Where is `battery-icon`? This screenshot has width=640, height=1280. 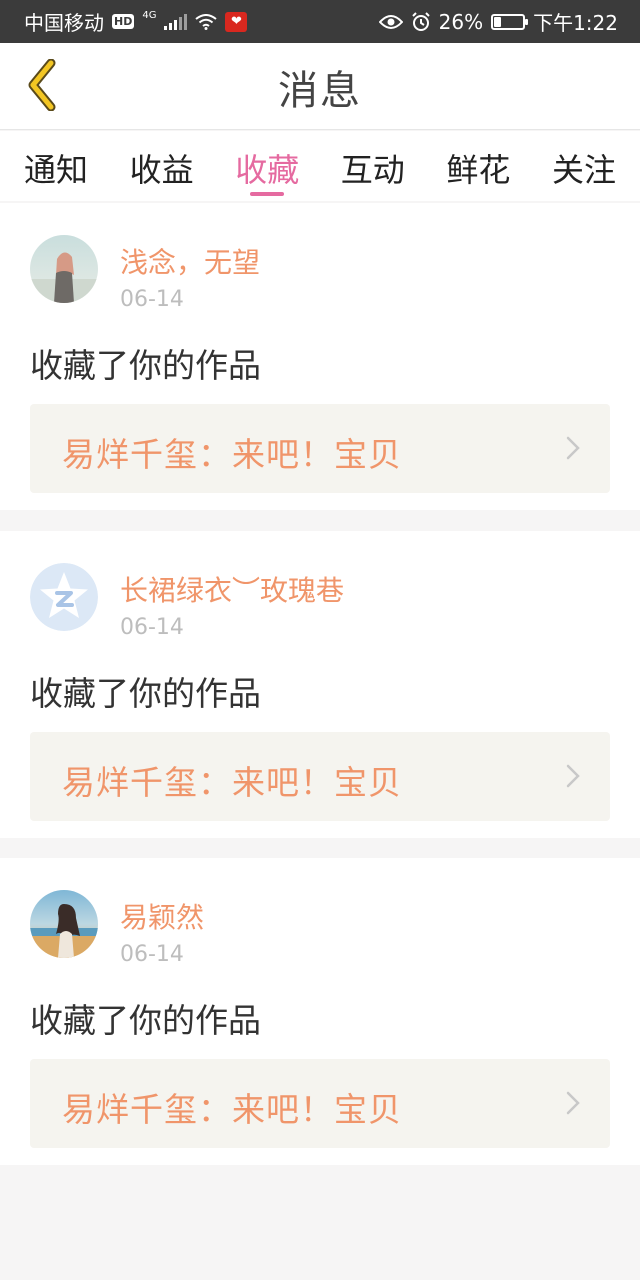 battery-icon is located at coordinates (510, 21).